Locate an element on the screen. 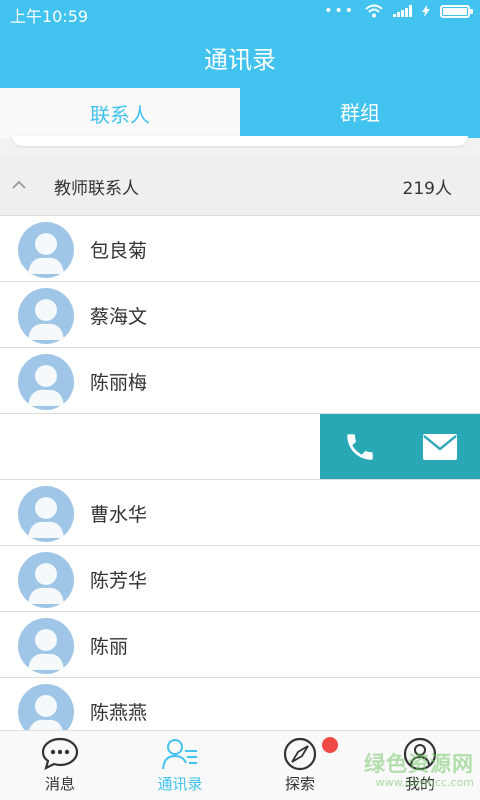 Image resolution: width=480 pixels, height=800 pixels. swipe-action-pane is located at coordinates (400, 446).